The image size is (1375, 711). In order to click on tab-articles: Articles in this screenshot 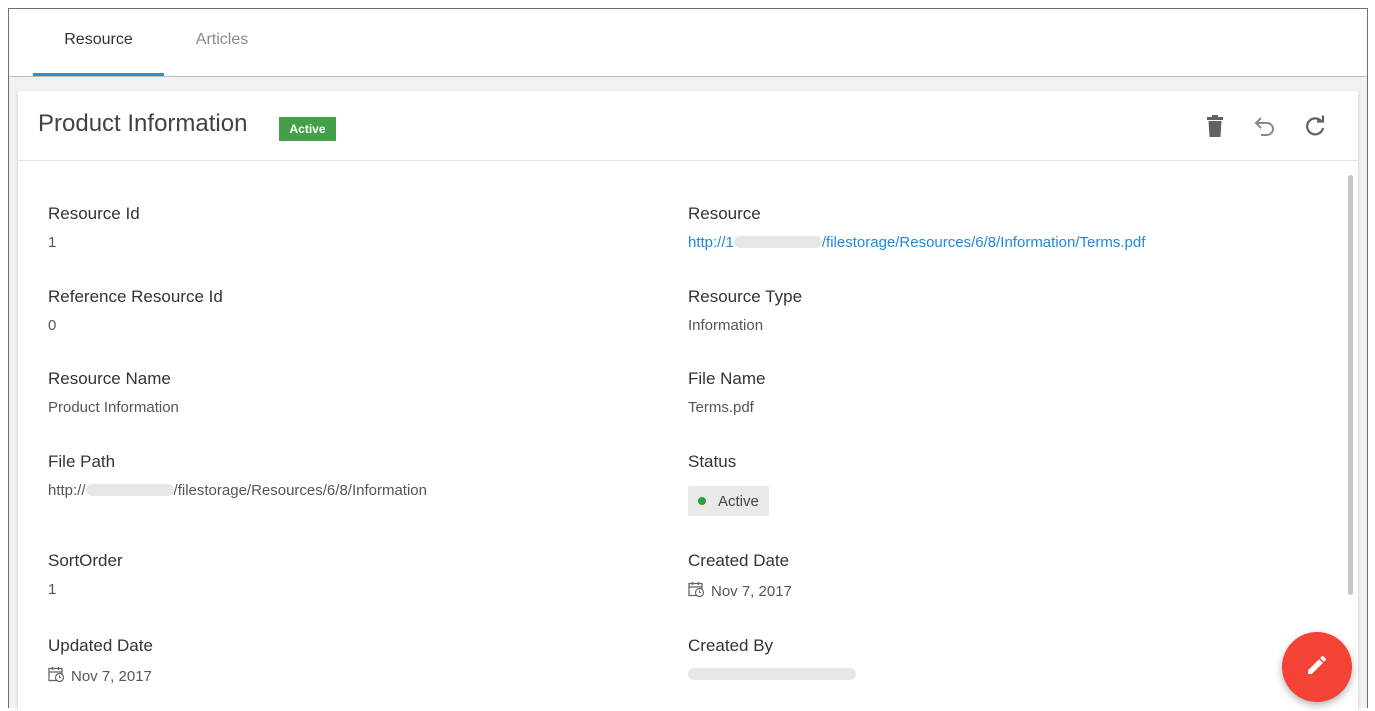, I will do `click(222, 42)`.